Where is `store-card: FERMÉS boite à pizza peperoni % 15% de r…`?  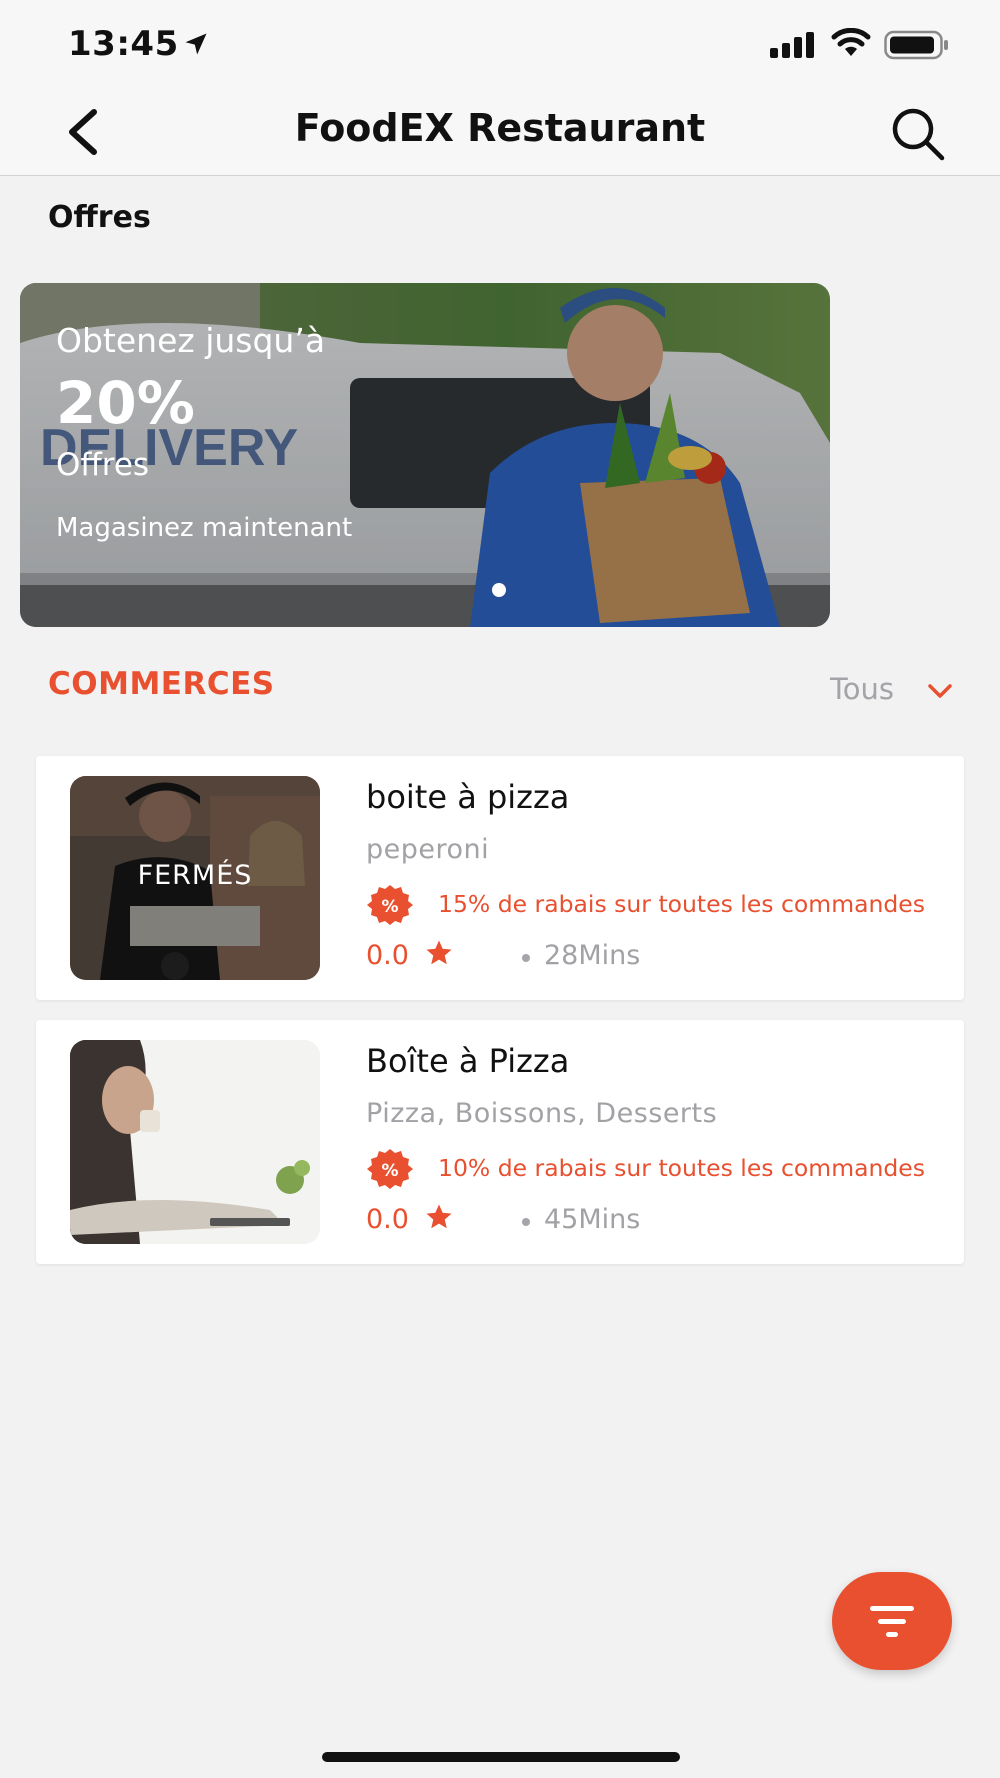 store-card: FERMÉS boite à pizza peperoni % 15% de r… is located at coordinates (500, 878).